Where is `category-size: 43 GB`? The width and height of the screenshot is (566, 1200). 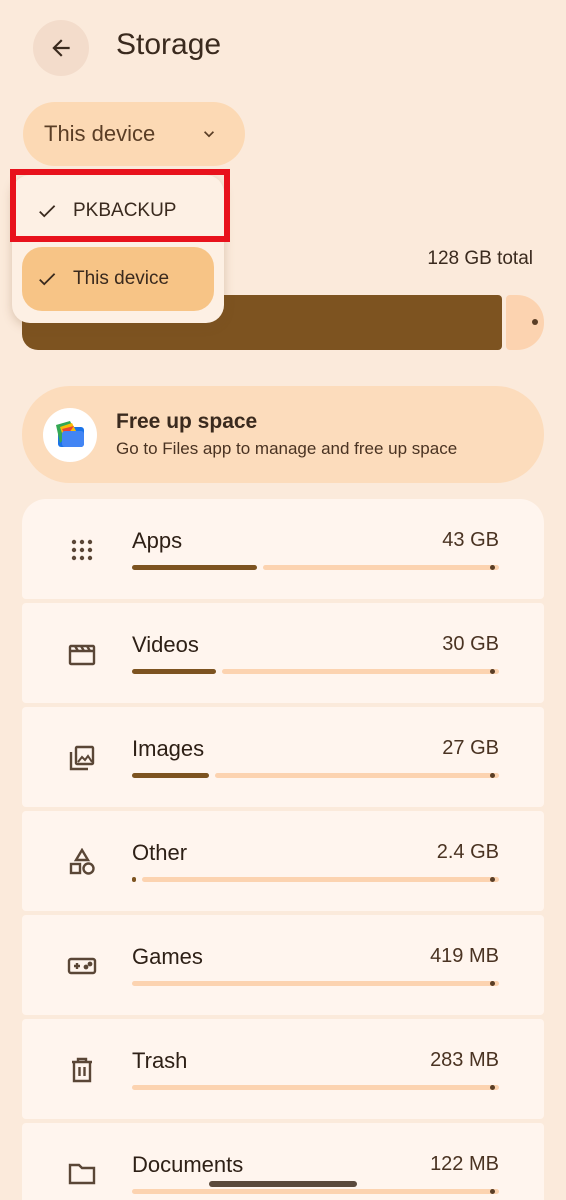 category-size: 43 GB is located at coordinates (470, 540).